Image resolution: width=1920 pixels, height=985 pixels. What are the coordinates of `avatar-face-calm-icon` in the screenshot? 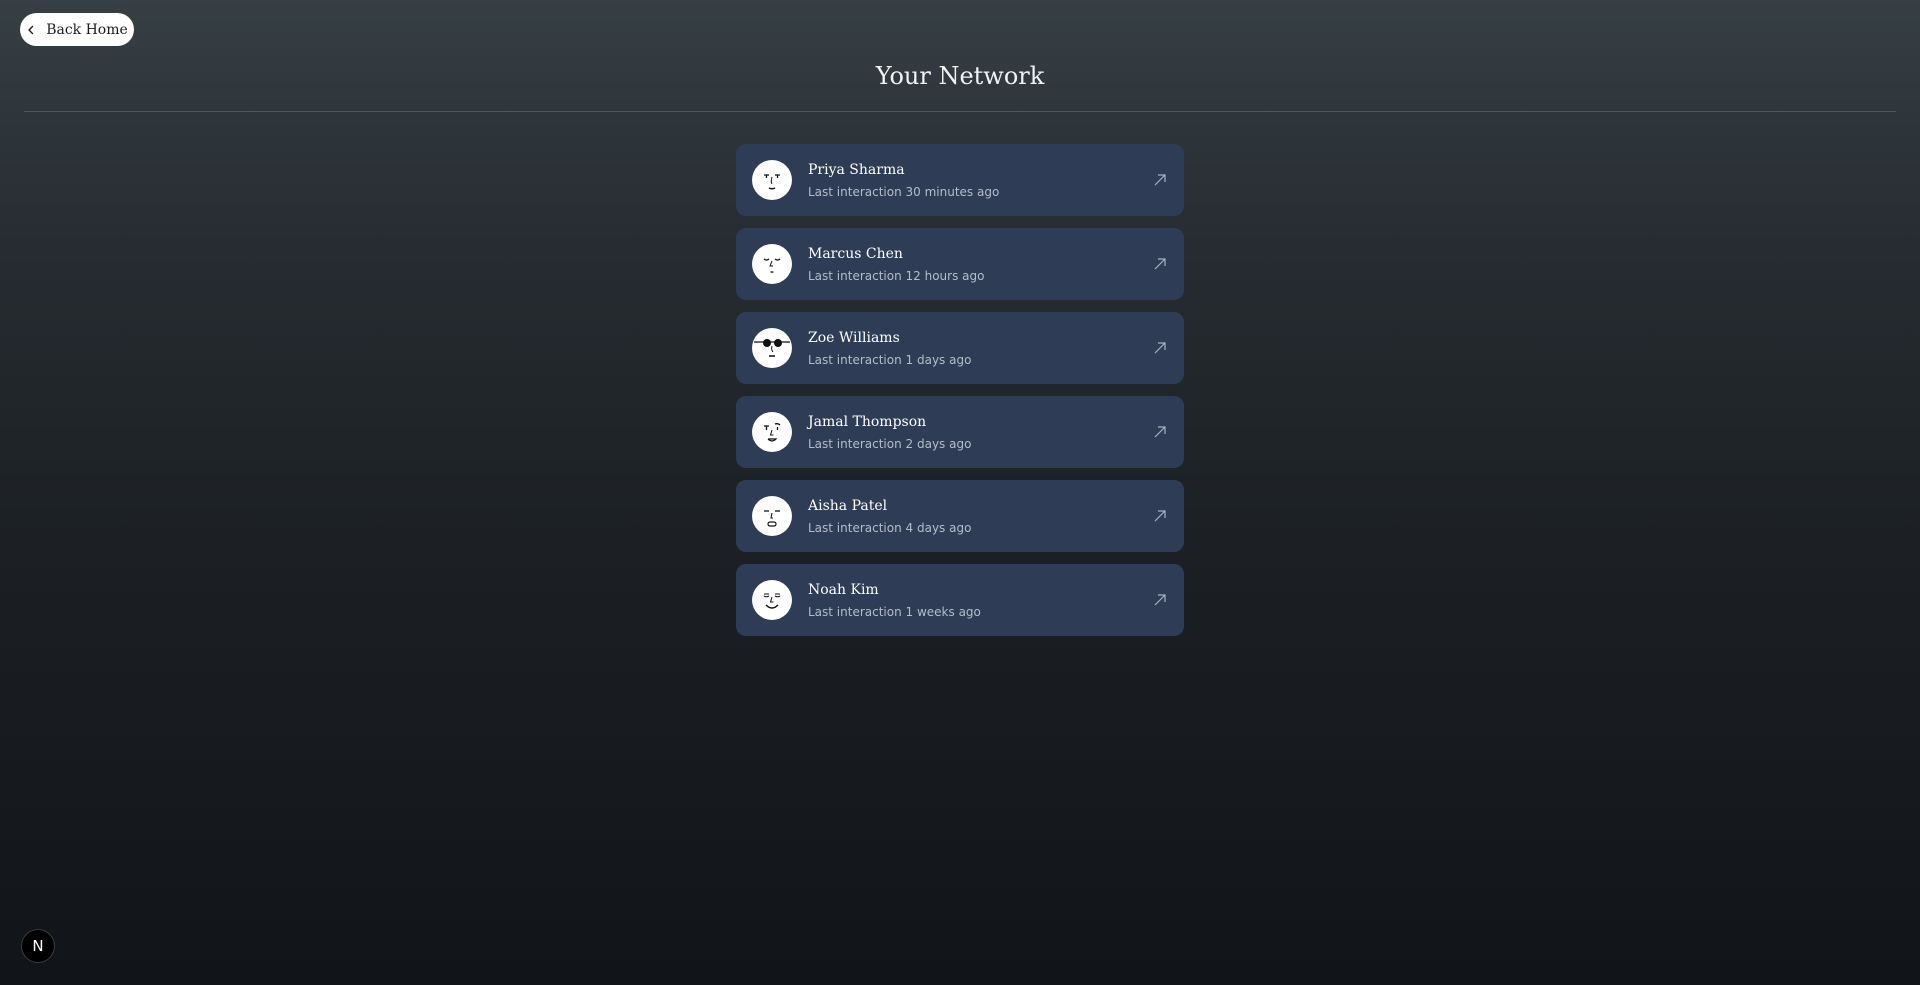 It's located at (772, 516).